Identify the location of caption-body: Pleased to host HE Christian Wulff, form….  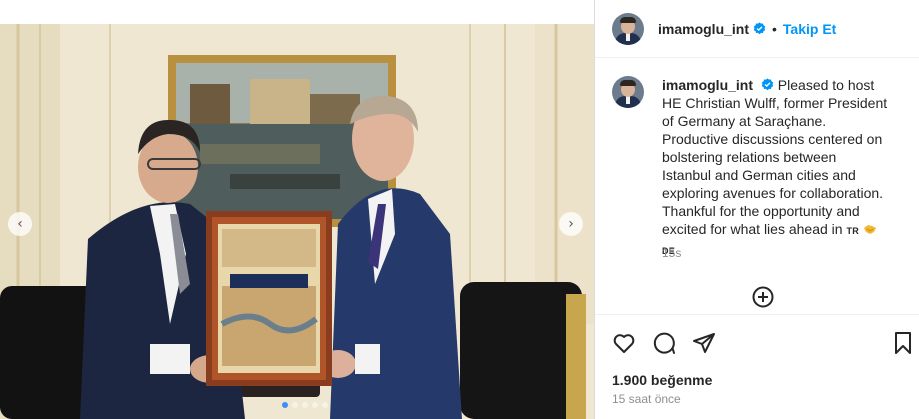
(775, 157).